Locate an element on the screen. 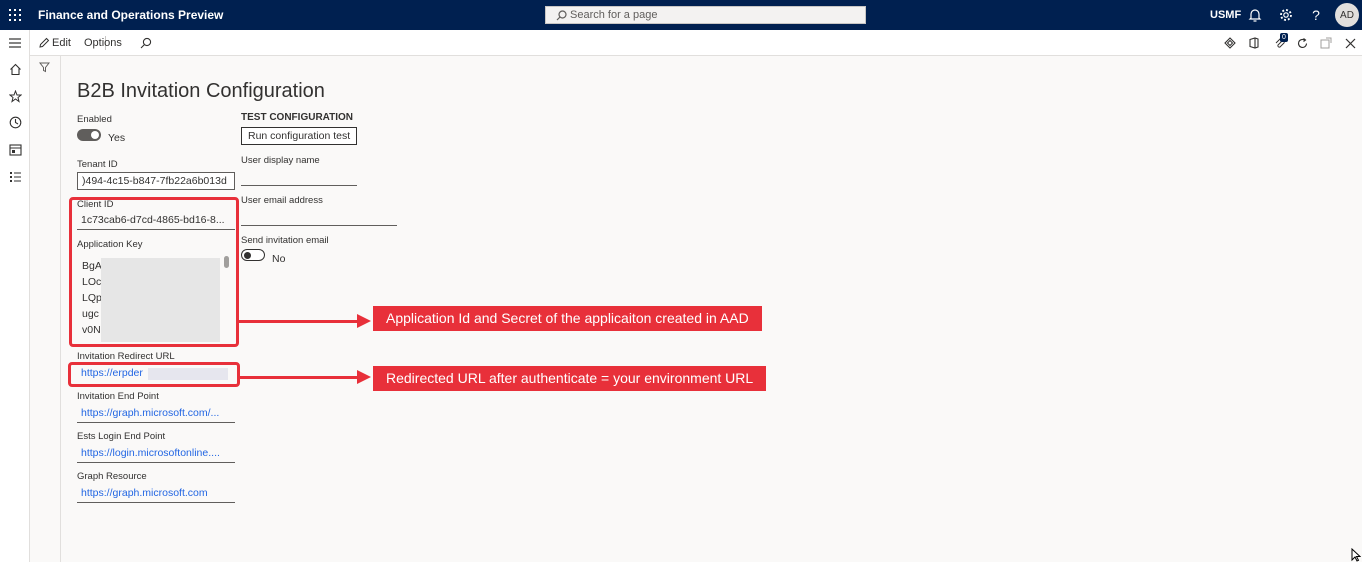 The height and width of the screenshot is (562, 1362). edit-label: Edit is located at coordinates (61, 43).